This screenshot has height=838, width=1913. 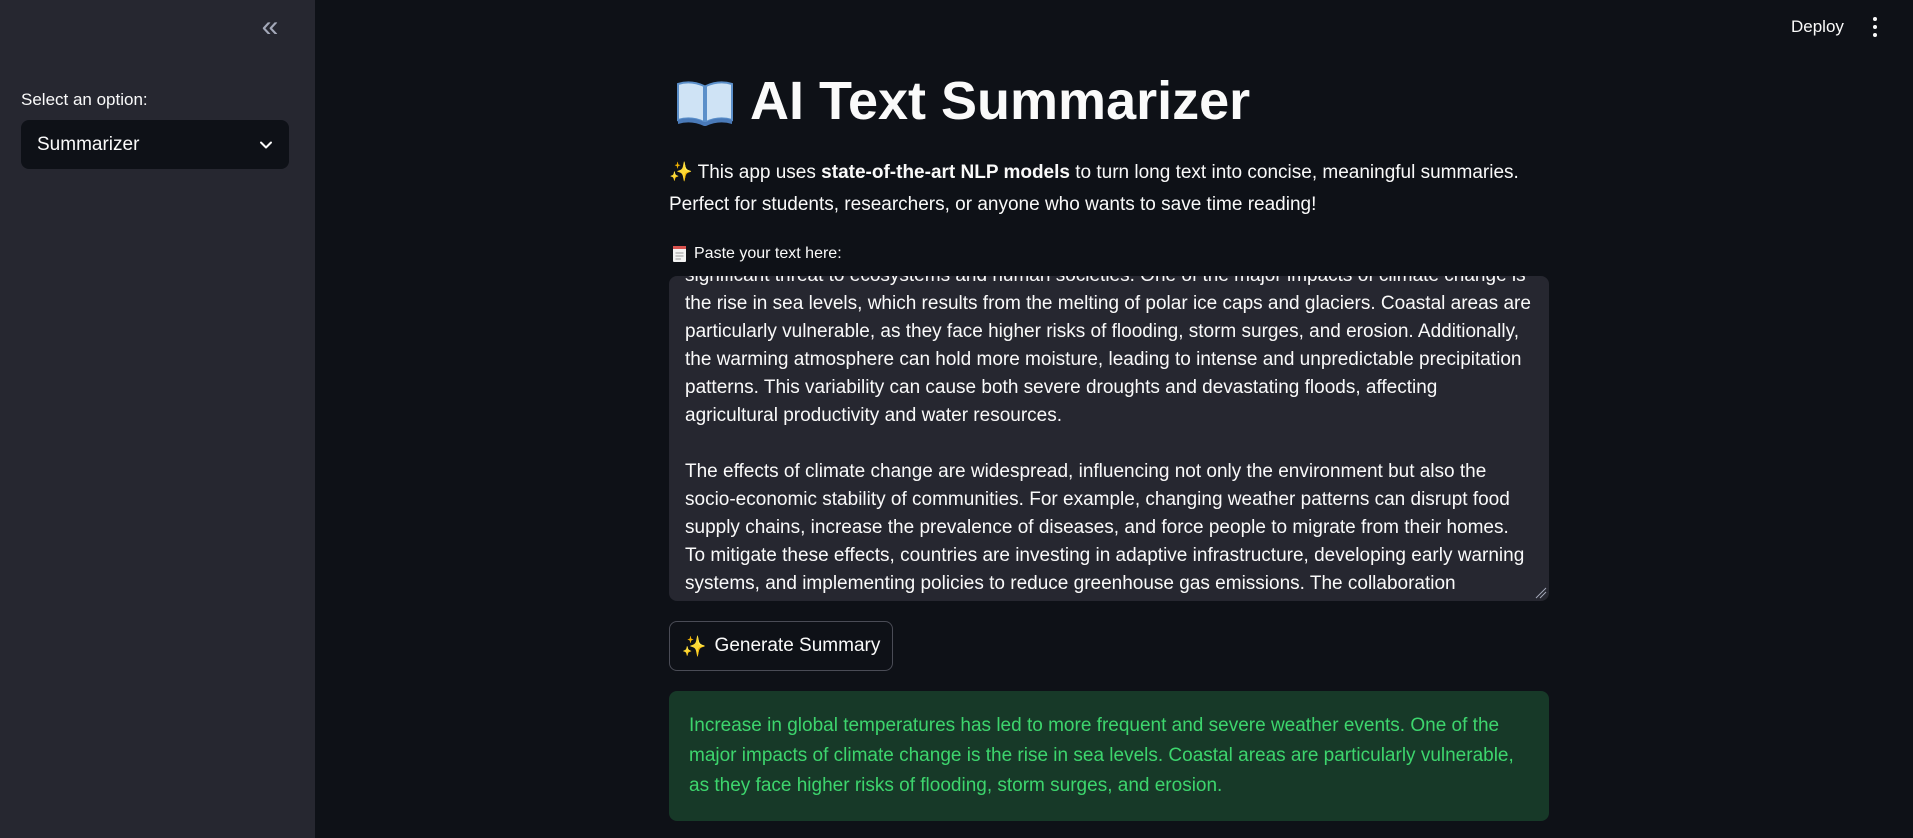 I want to click on textarea-label: Paste your text here:, so click(x=757, y=254).